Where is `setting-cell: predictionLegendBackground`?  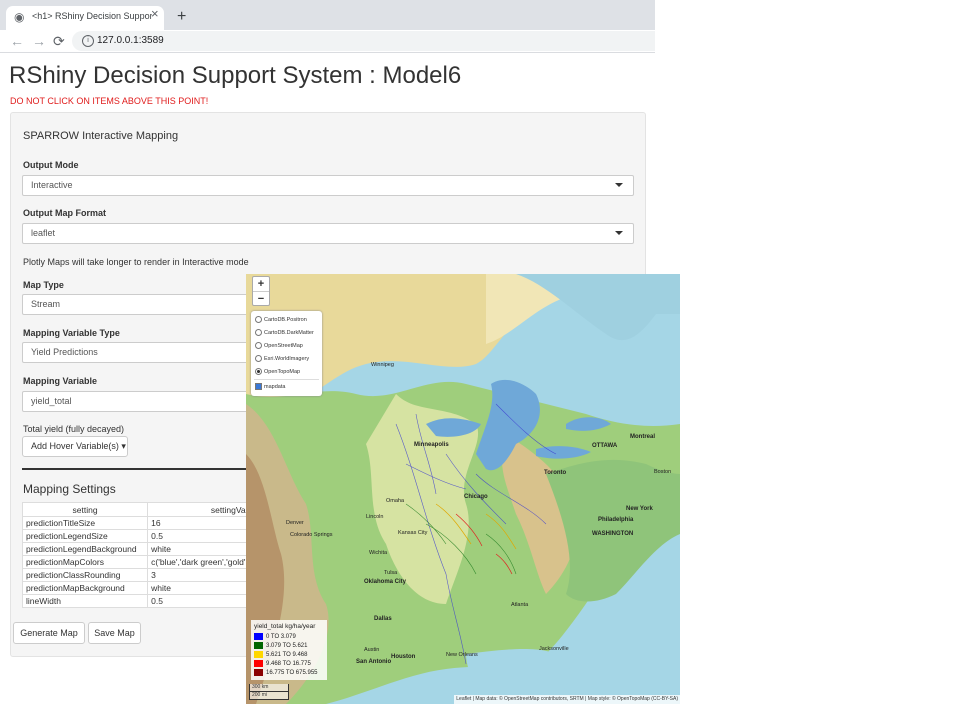 setting-cell: predictionLegendBackground is located at coordinates (85, 549).